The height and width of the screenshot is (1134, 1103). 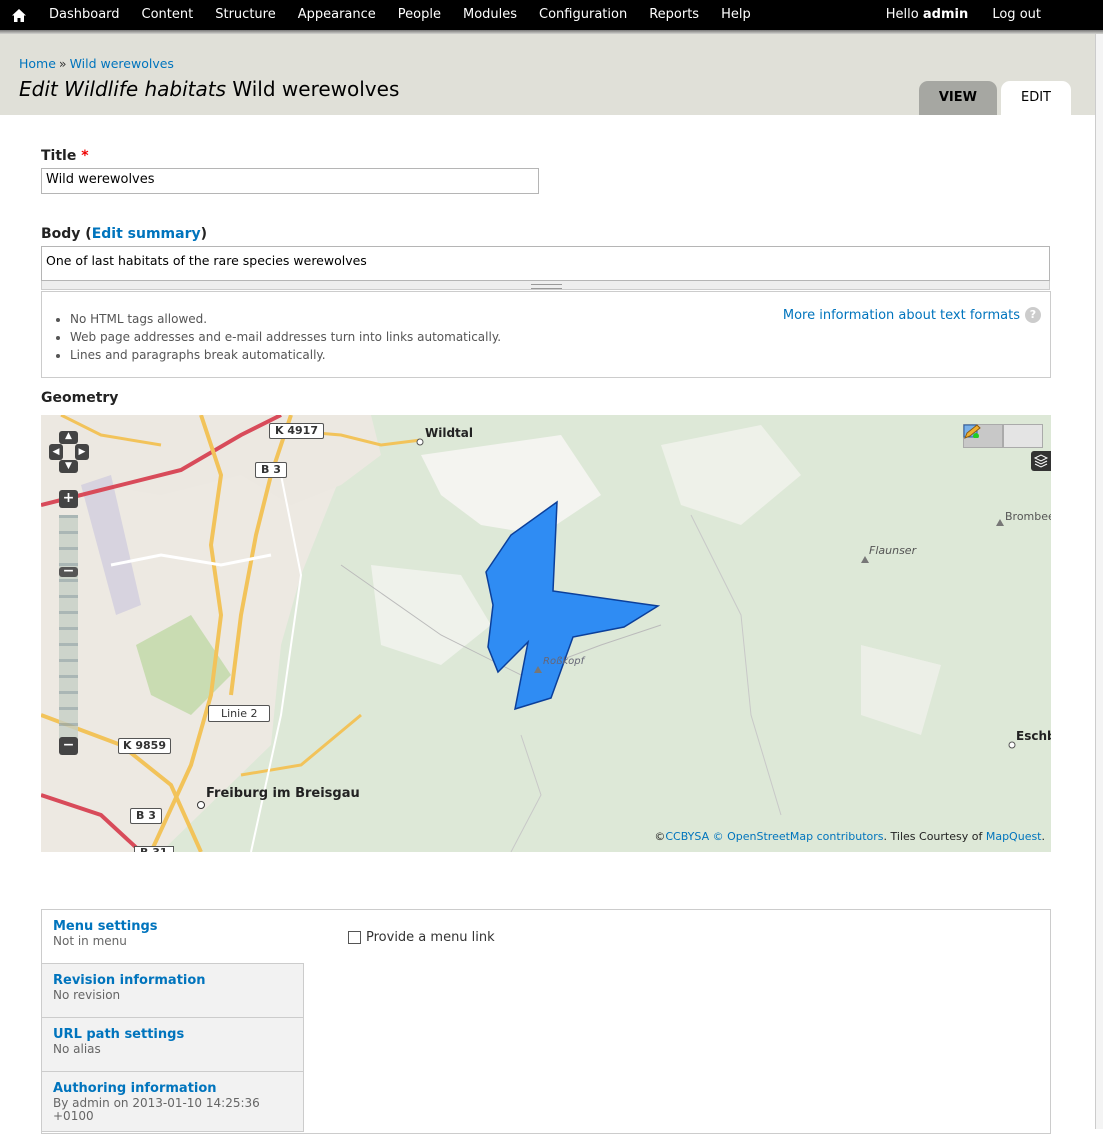 I want to click on menu-link-label: Provide a menu link, so click(x=430, y=937).